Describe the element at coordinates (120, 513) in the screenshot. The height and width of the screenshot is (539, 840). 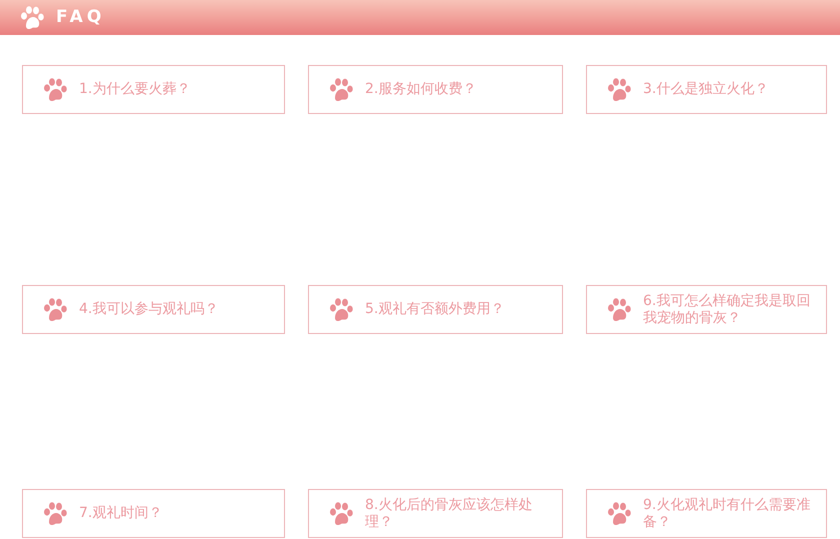
I see `faq-question: 7.观礼时间？` at that location.